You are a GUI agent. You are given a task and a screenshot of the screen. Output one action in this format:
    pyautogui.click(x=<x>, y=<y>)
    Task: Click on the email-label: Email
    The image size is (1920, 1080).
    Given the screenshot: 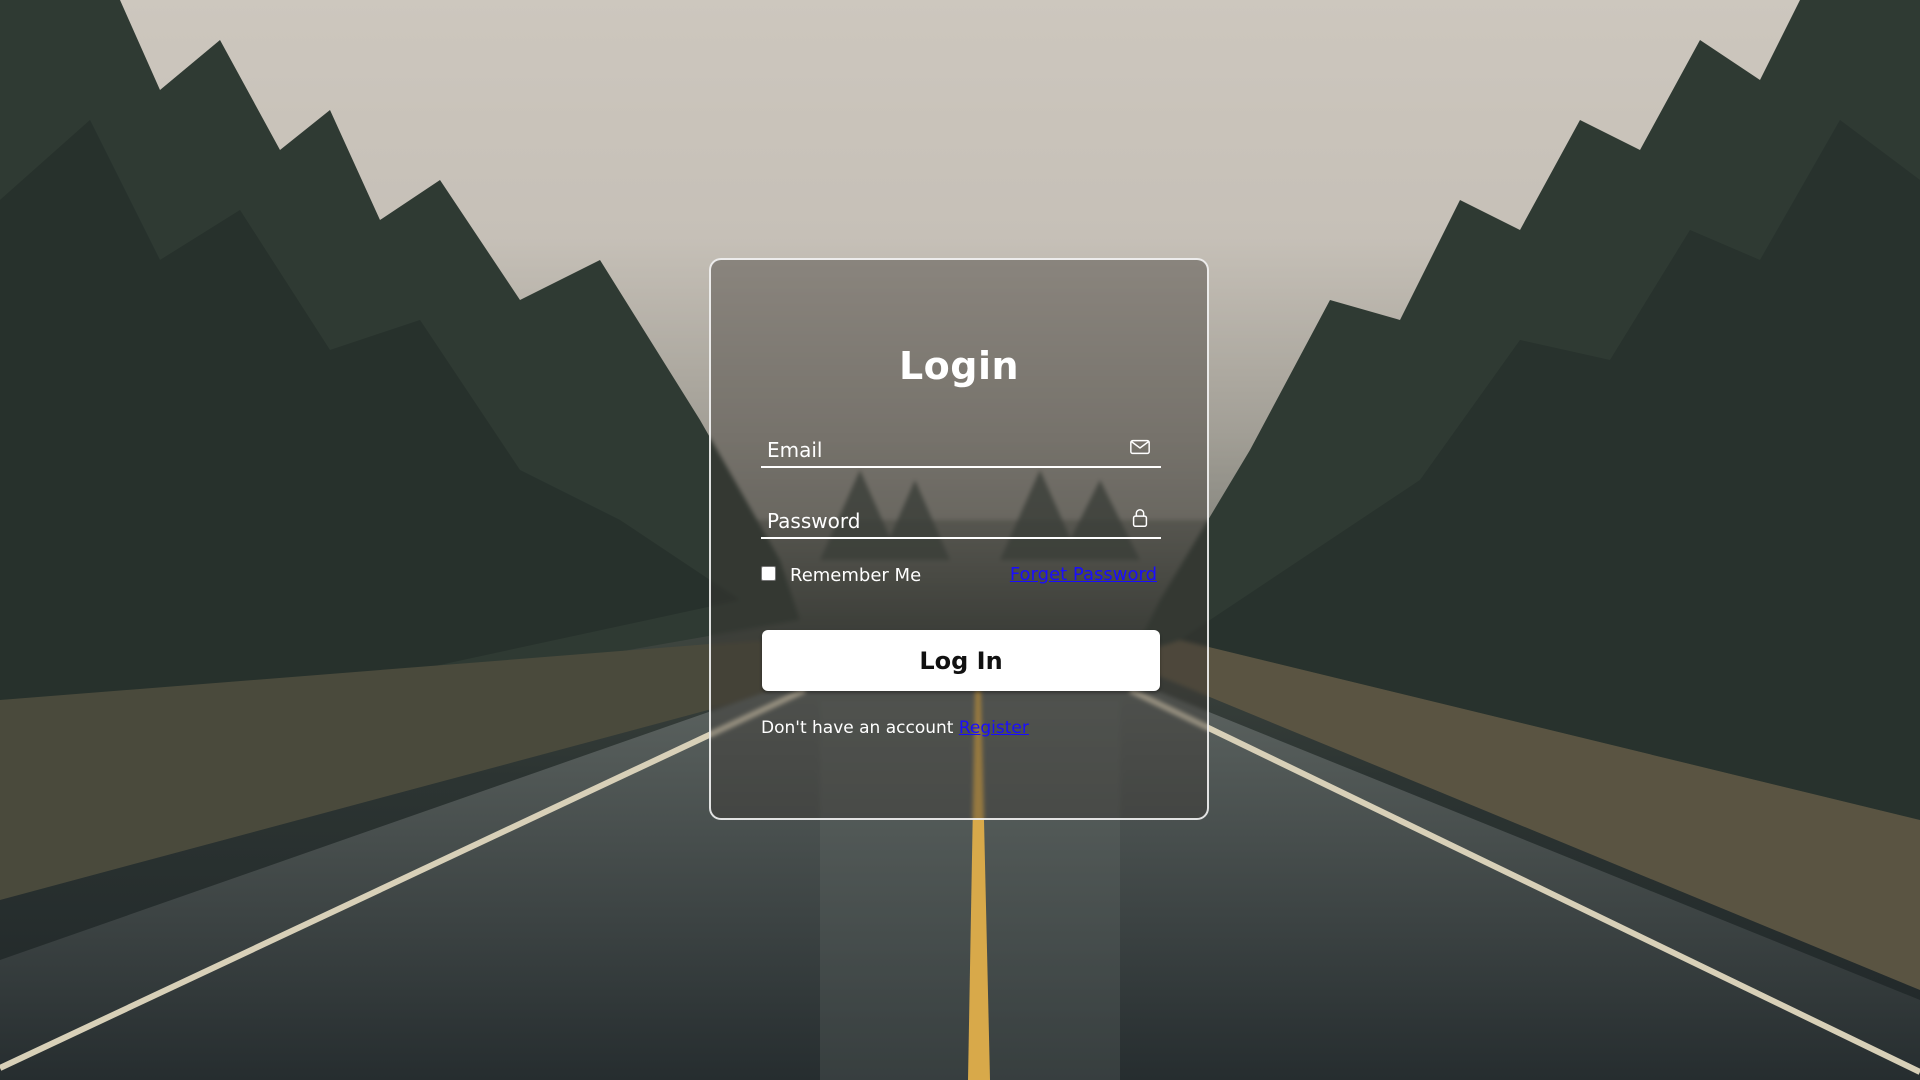 What is the action you would take?
    pyautogui.click(x=795, y=450)
    